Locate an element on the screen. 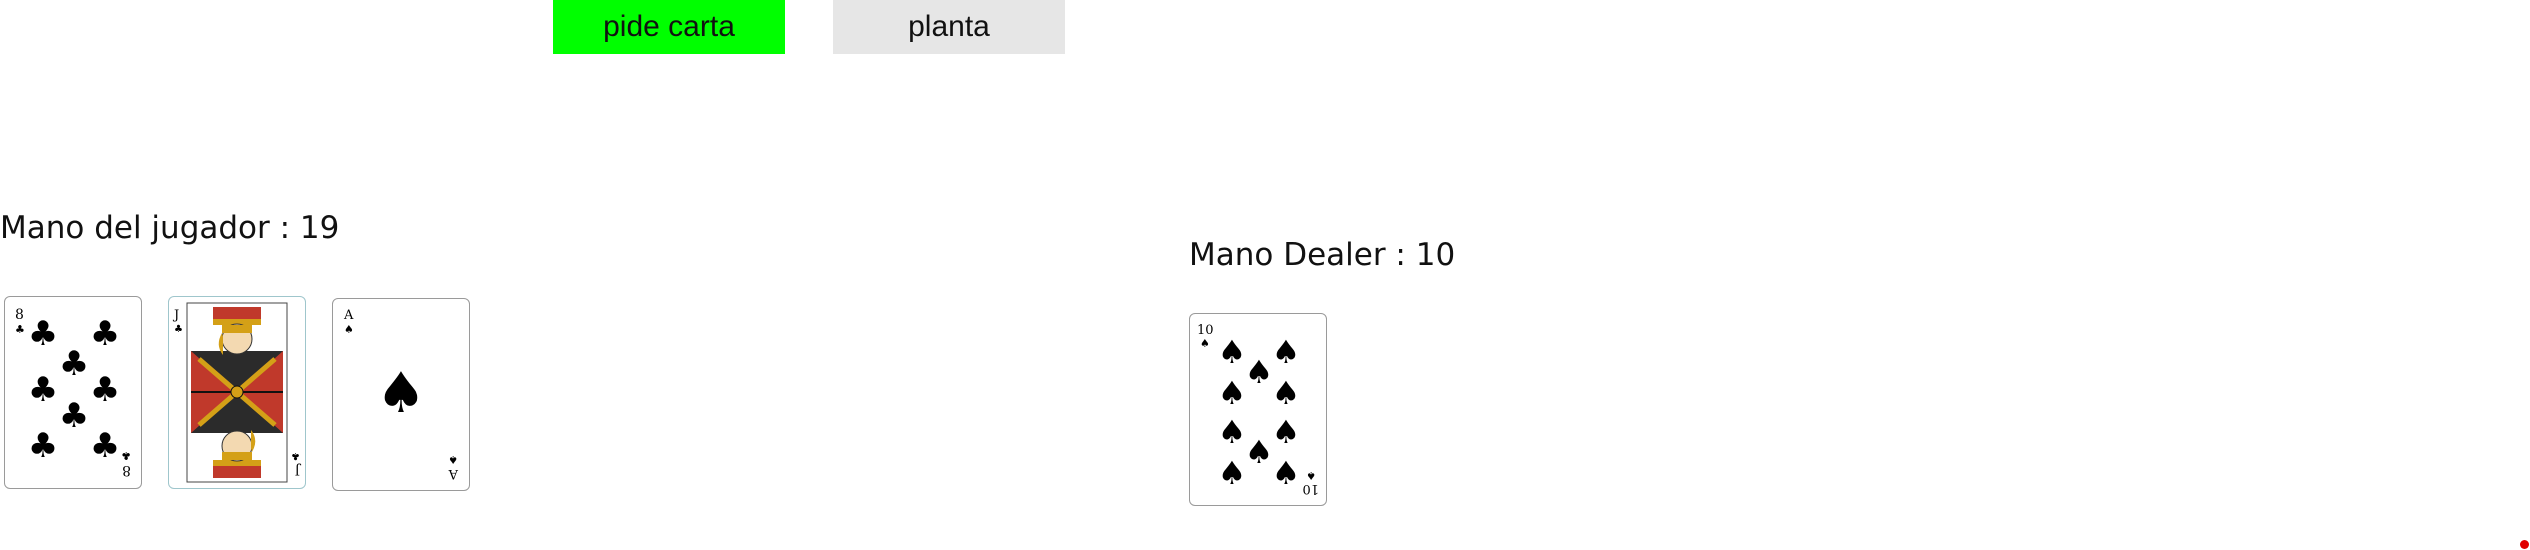 This screenshot has width=2530, height=550. player-hand-label: Mano del jugador : 19 is located at coordinates (170, 228).